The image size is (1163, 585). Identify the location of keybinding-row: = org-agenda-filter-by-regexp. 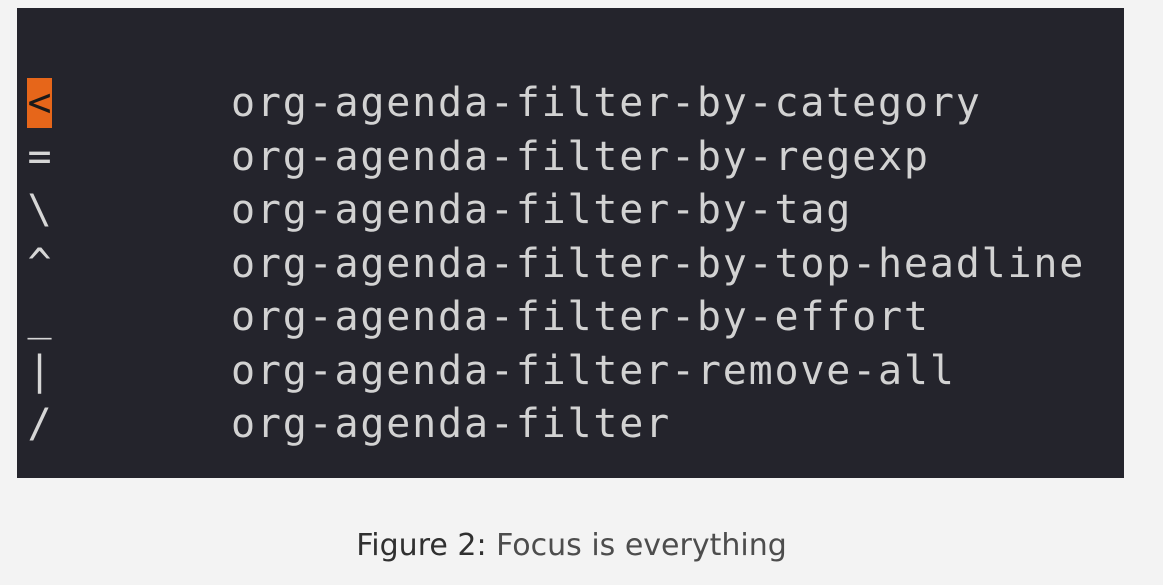
(570, 159).